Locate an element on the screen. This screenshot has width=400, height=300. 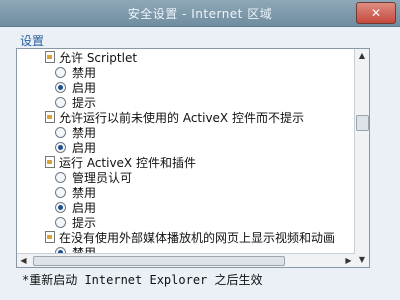
setting-group-label: 允许 Scriptlet is located at coordinates (98, 58).